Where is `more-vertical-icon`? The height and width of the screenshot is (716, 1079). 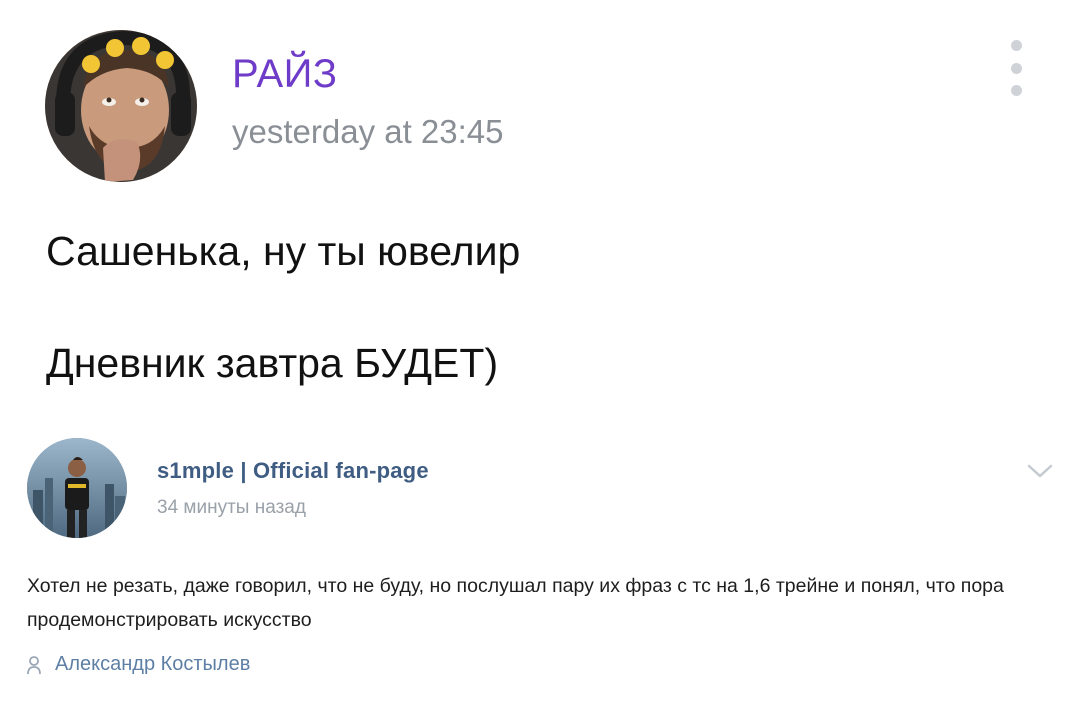
more-vertical-icon is located at coordinates (1016, 68).